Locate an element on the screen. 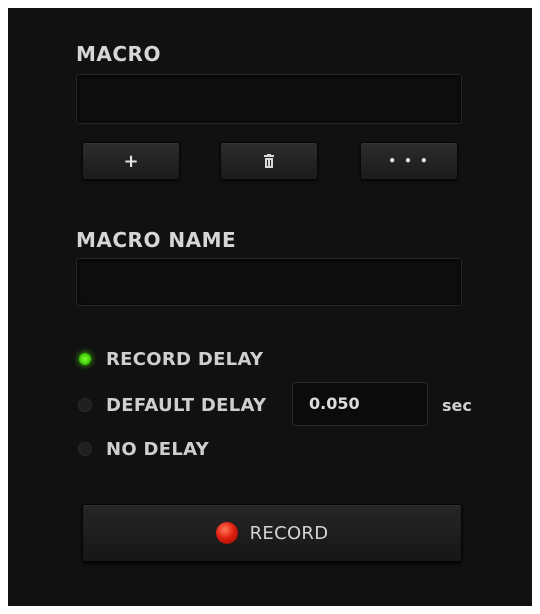  no-delay-option: NO DELAY is located at coordinates (143, 449).